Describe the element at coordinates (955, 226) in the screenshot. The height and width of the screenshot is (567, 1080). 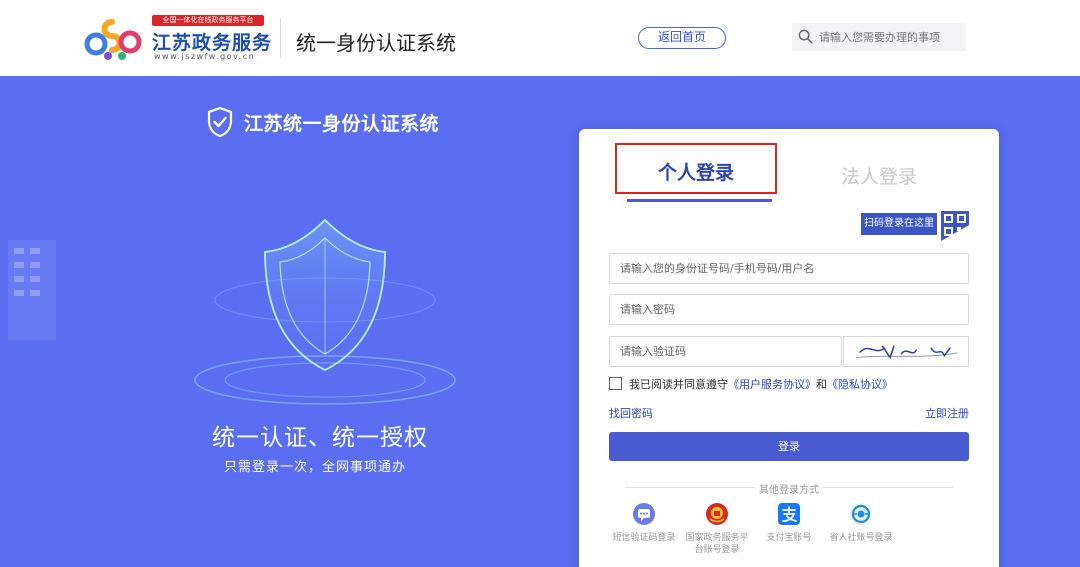
I see `qr-code-icon` at that location.